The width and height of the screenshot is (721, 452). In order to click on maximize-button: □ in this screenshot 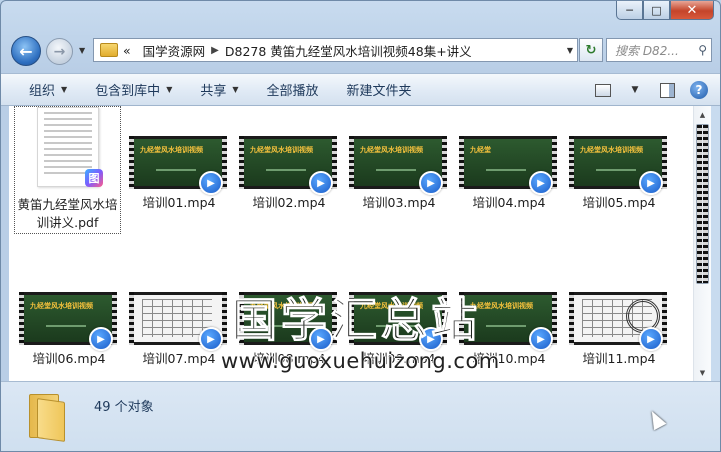, I will do `click(656, 10)`.